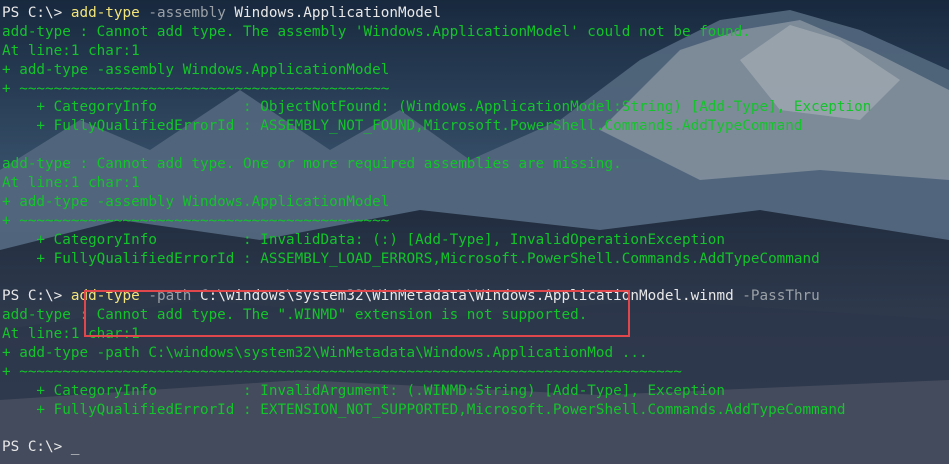  Describe the element at coordinates (182, 13) in the screenshot. I see `terminal-text-param: -assembly` at that location.